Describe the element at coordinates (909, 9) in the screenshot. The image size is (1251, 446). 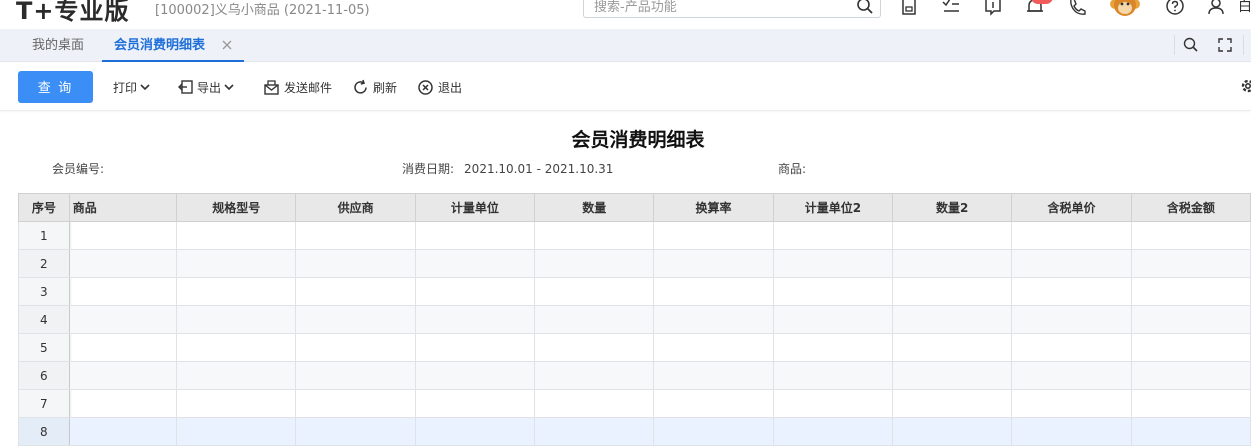
I see `save-icon` at that location.